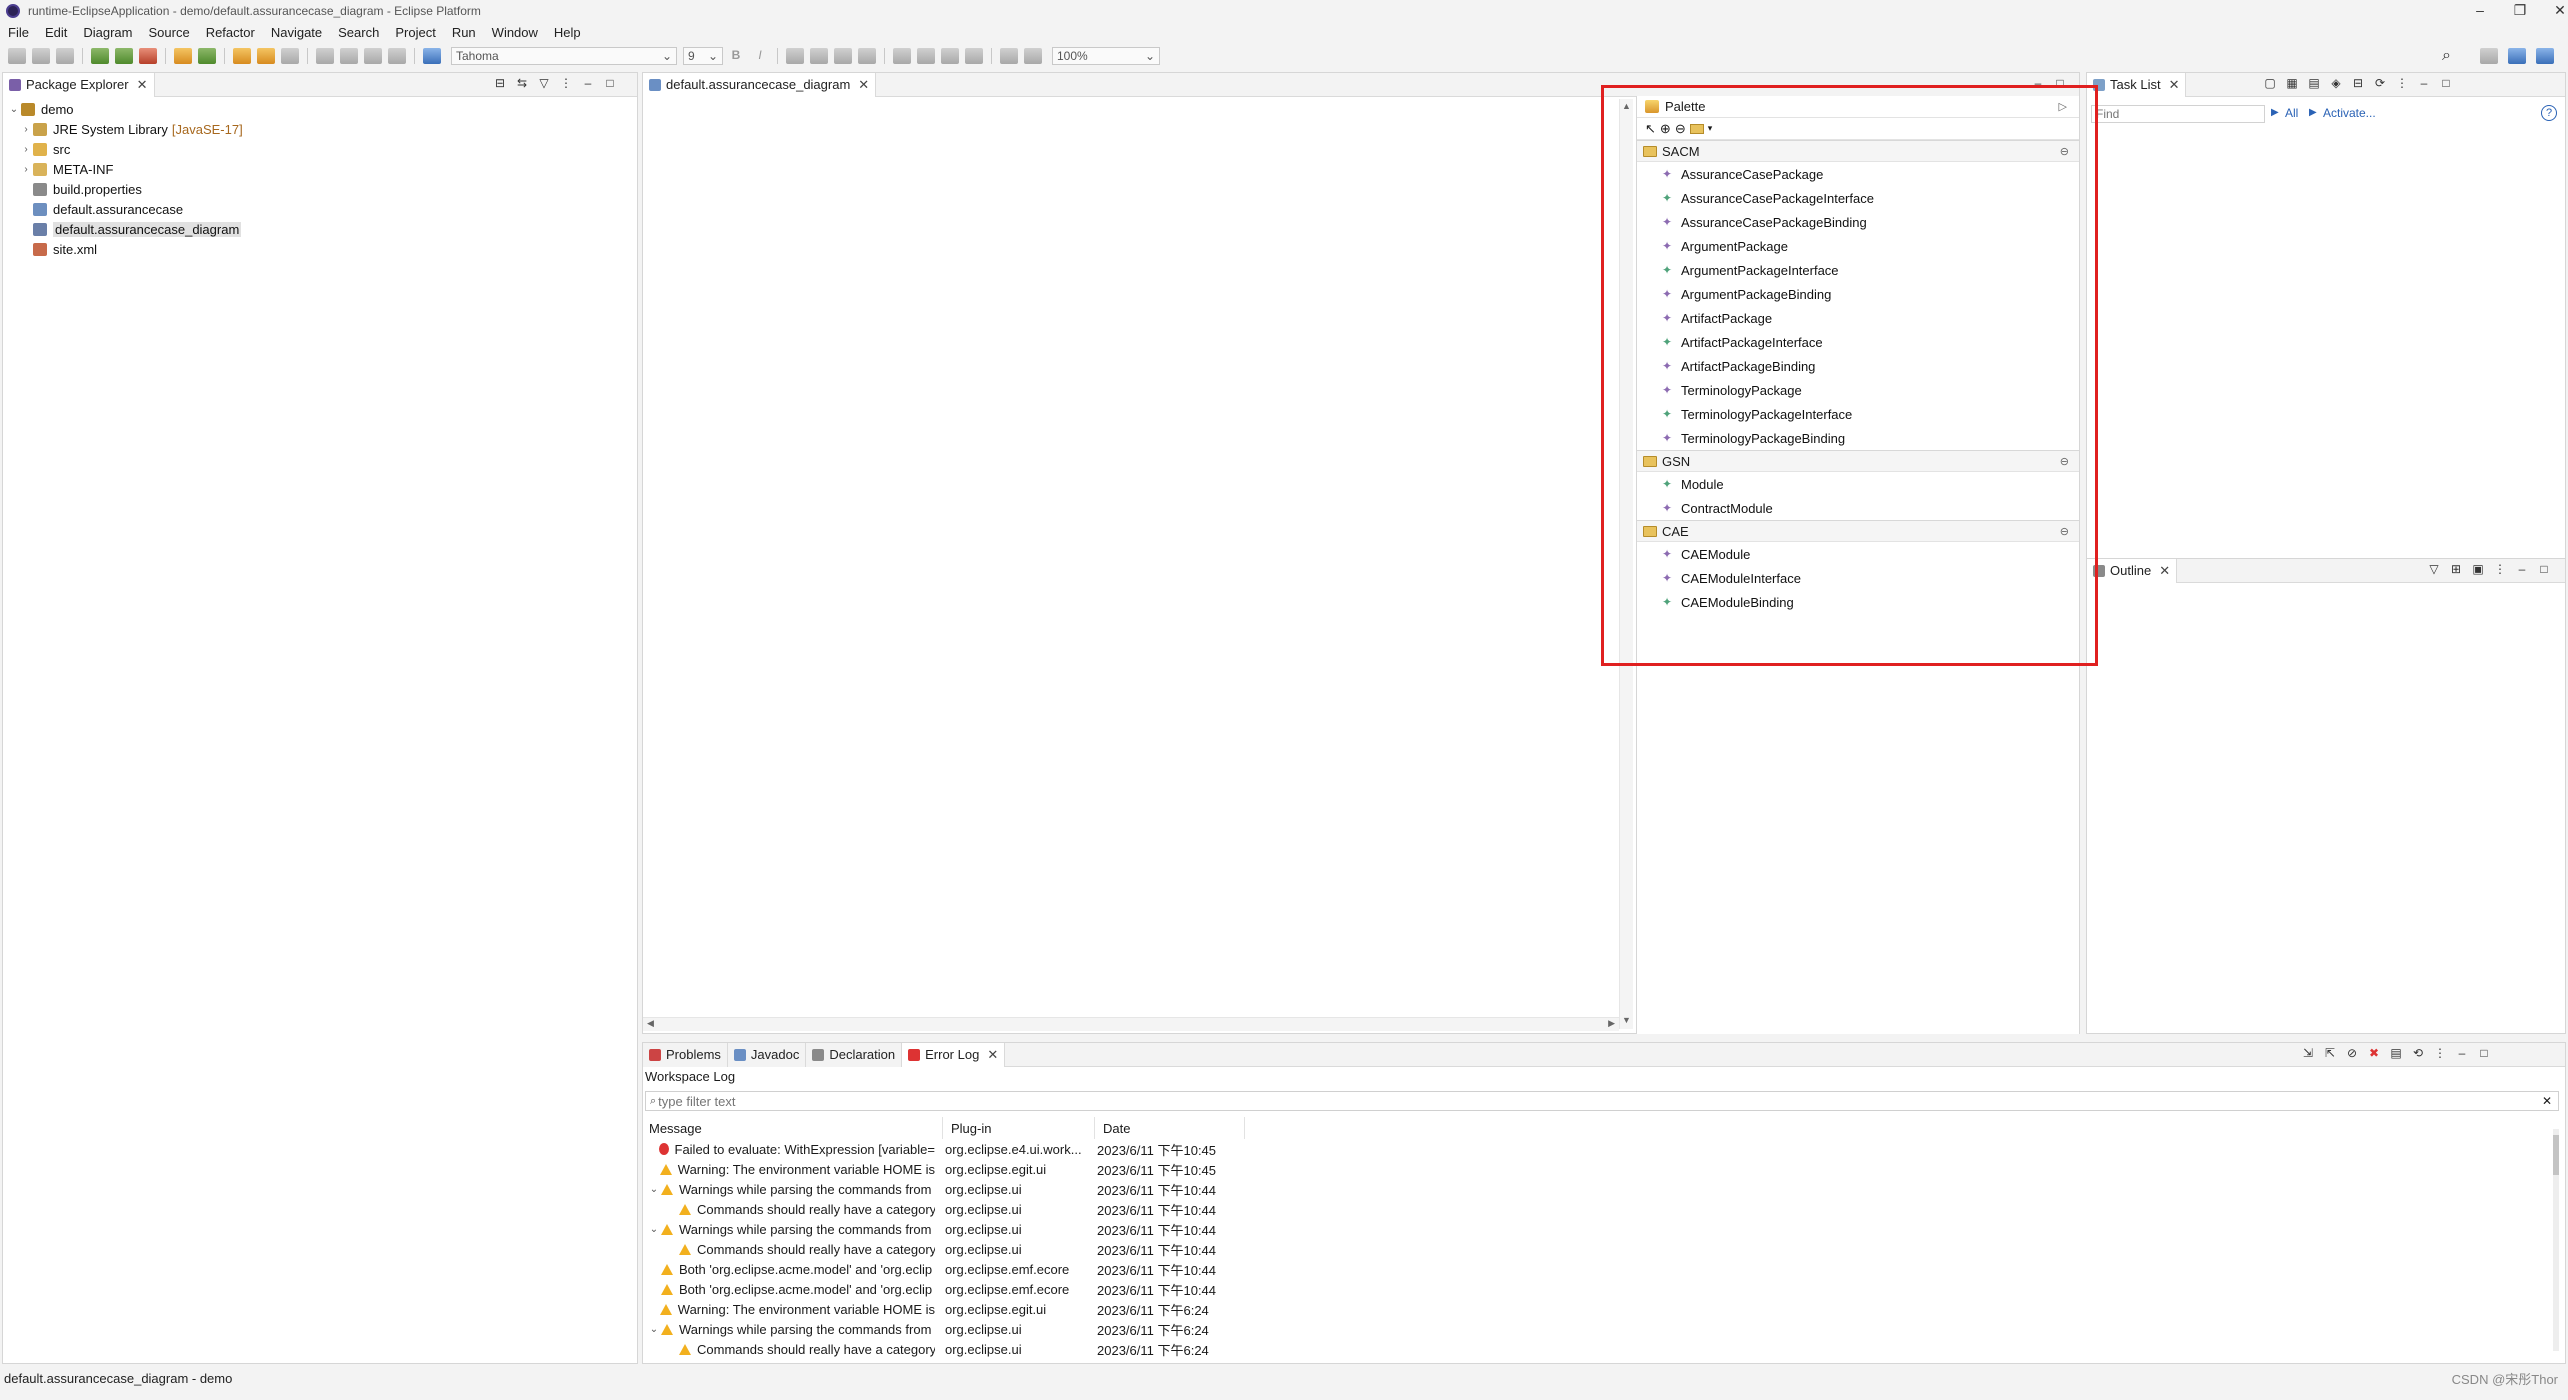  Describe the element at coordinates (1106, 56) in the screenshot. I see `zoom-combo: 100% ⌄` at that location.